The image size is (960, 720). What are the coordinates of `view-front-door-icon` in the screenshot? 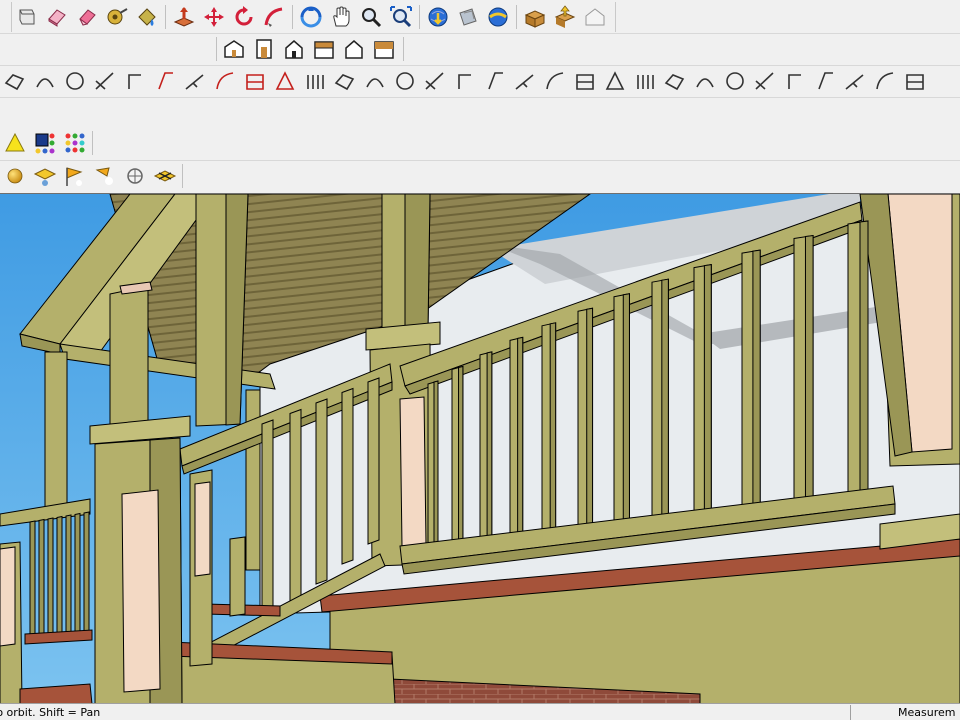 It's located at (264, 49).